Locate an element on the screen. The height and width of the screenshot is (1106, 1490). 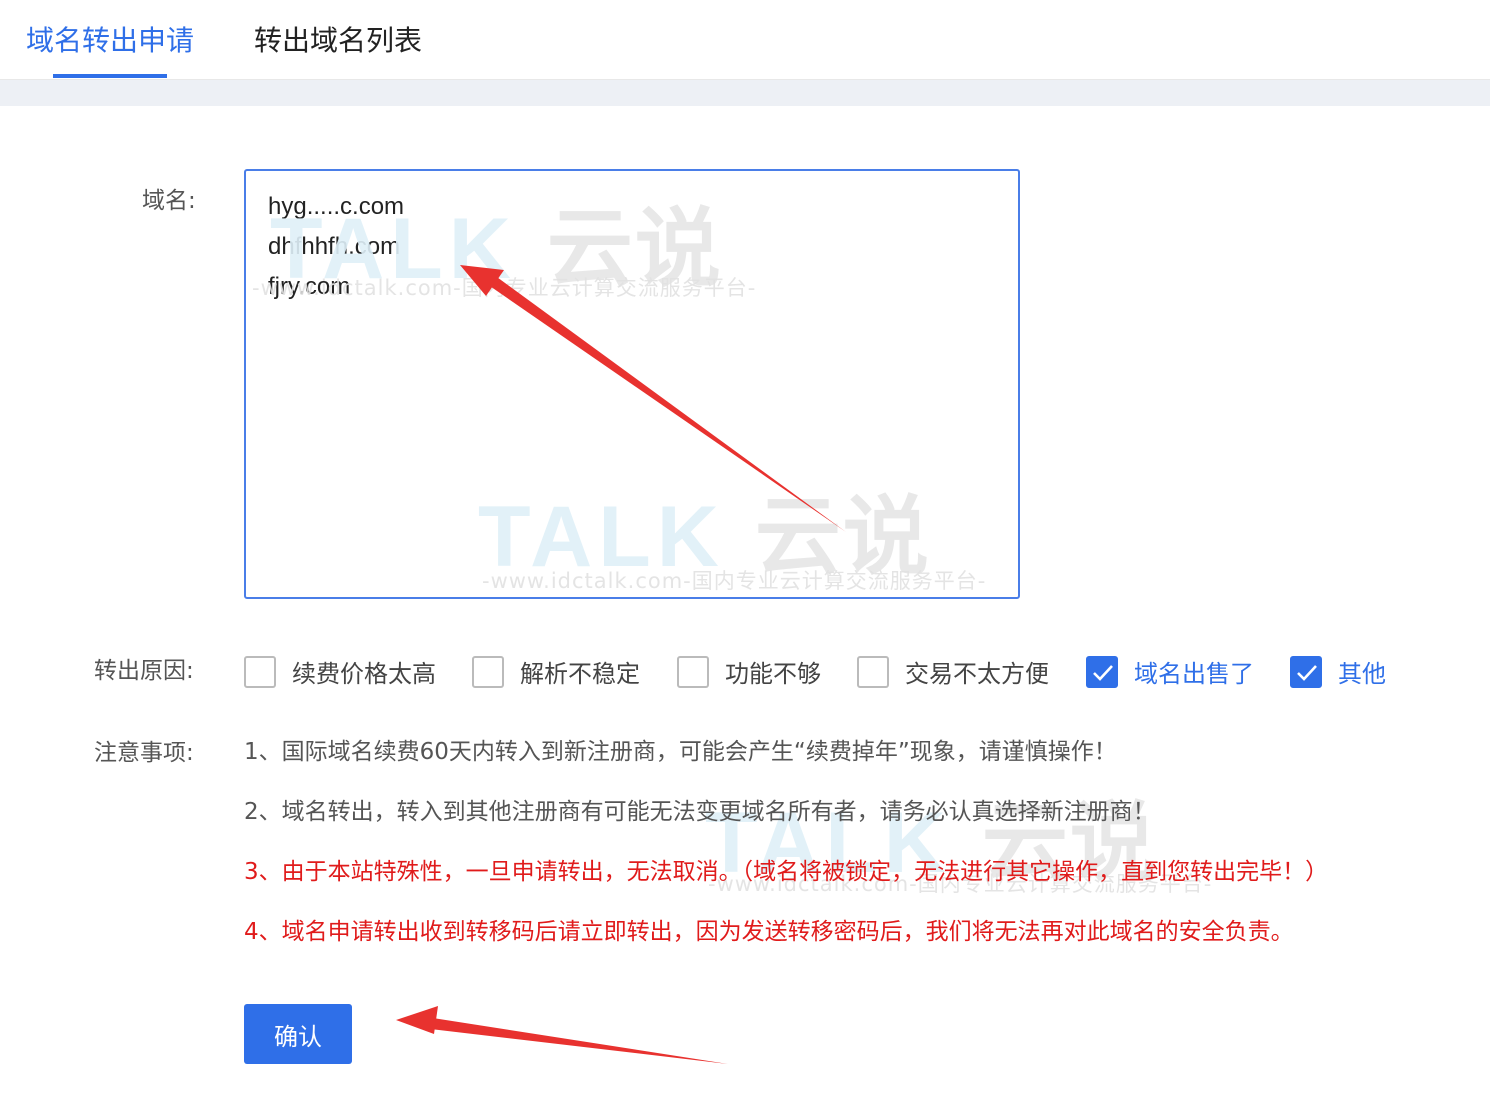
domain-line: fjry.com is located at coordinates (309, 286).